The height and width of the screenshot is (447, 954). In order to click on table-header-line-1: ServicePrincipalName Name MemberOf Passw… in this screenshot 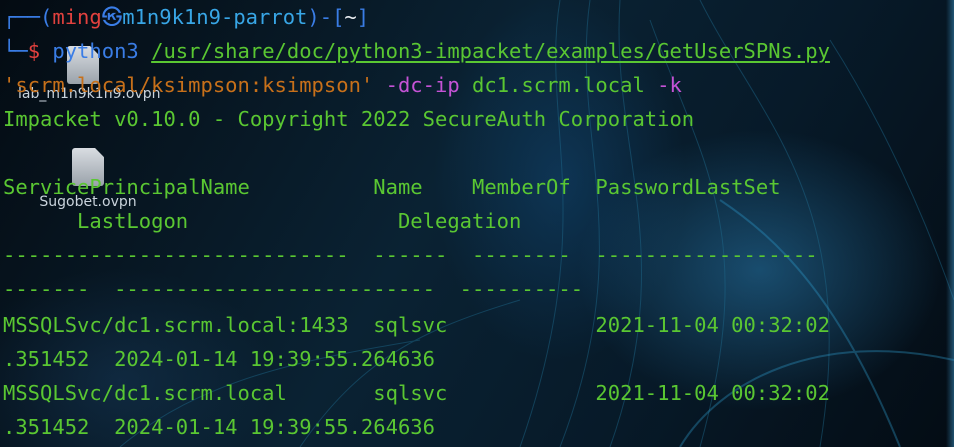, I will do `click(392, 187)`.